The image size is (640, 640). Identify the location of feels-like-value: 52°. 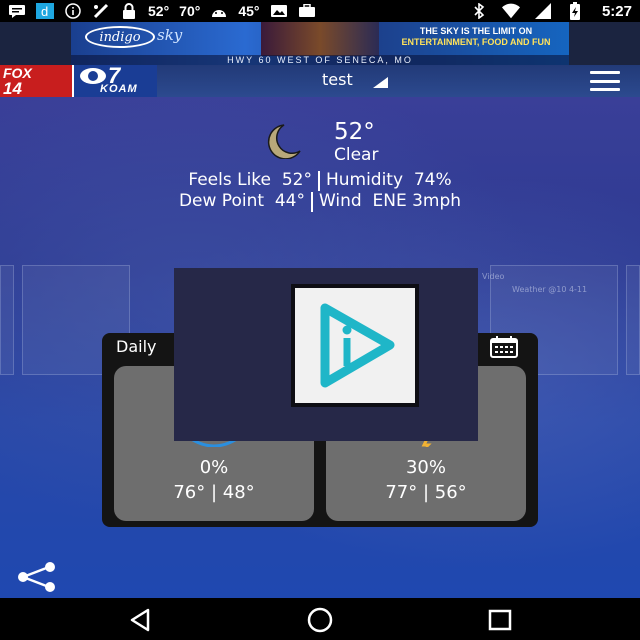
(296, 180).